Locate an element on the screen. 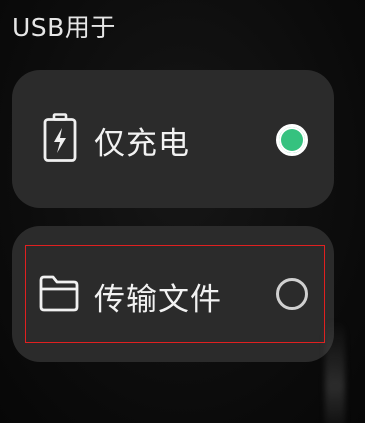 This screenshot has width=365, height=423. radio-selected is located at coordinates (292, 140).